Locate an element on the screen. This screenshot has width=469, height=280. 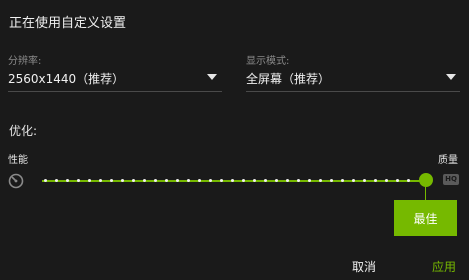
slider-ticks is located at coordinates (234, 181).